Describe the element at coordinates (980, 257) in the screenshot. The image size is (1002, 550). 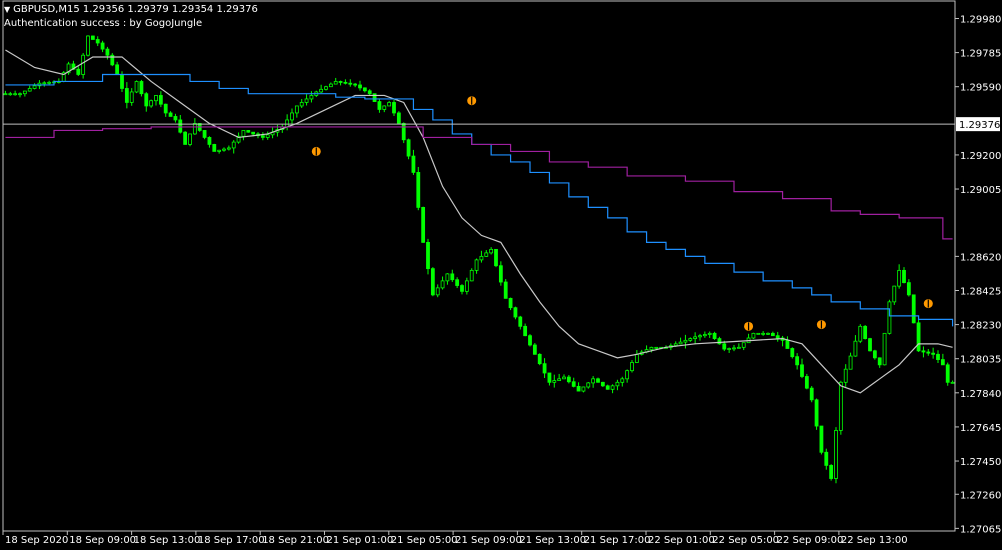
I see `y-tick-label: 1.28620` at that location.